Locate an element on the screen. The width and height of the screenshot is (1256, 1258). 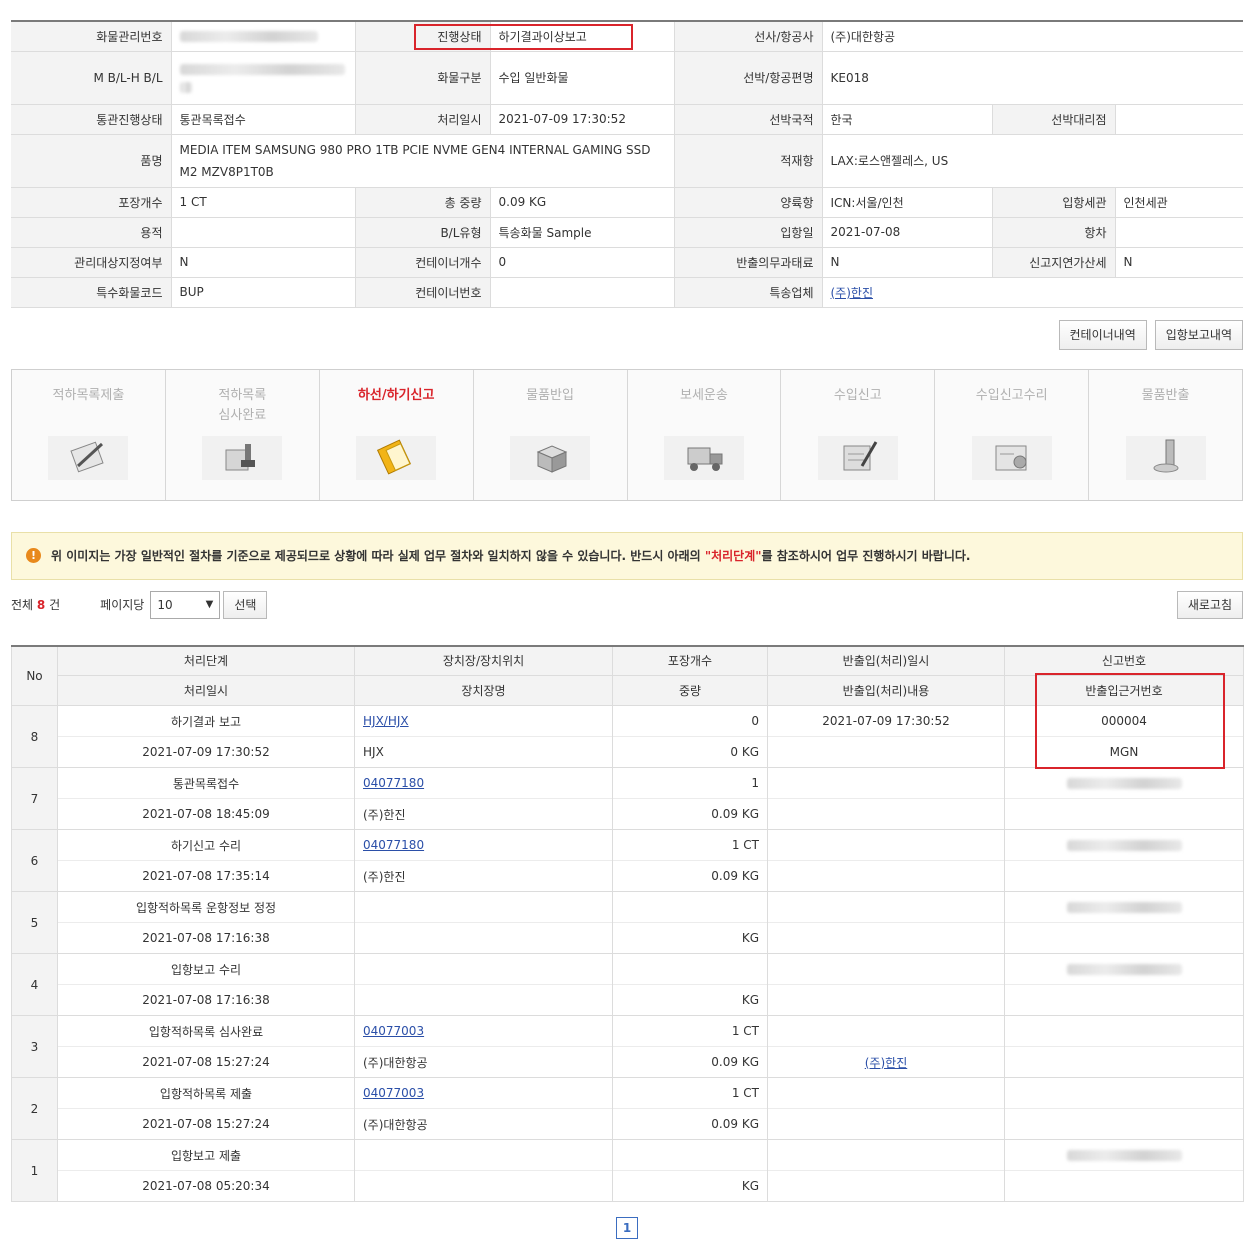
step-label: 하선/하기신고 is located at coordinates (396, 395).